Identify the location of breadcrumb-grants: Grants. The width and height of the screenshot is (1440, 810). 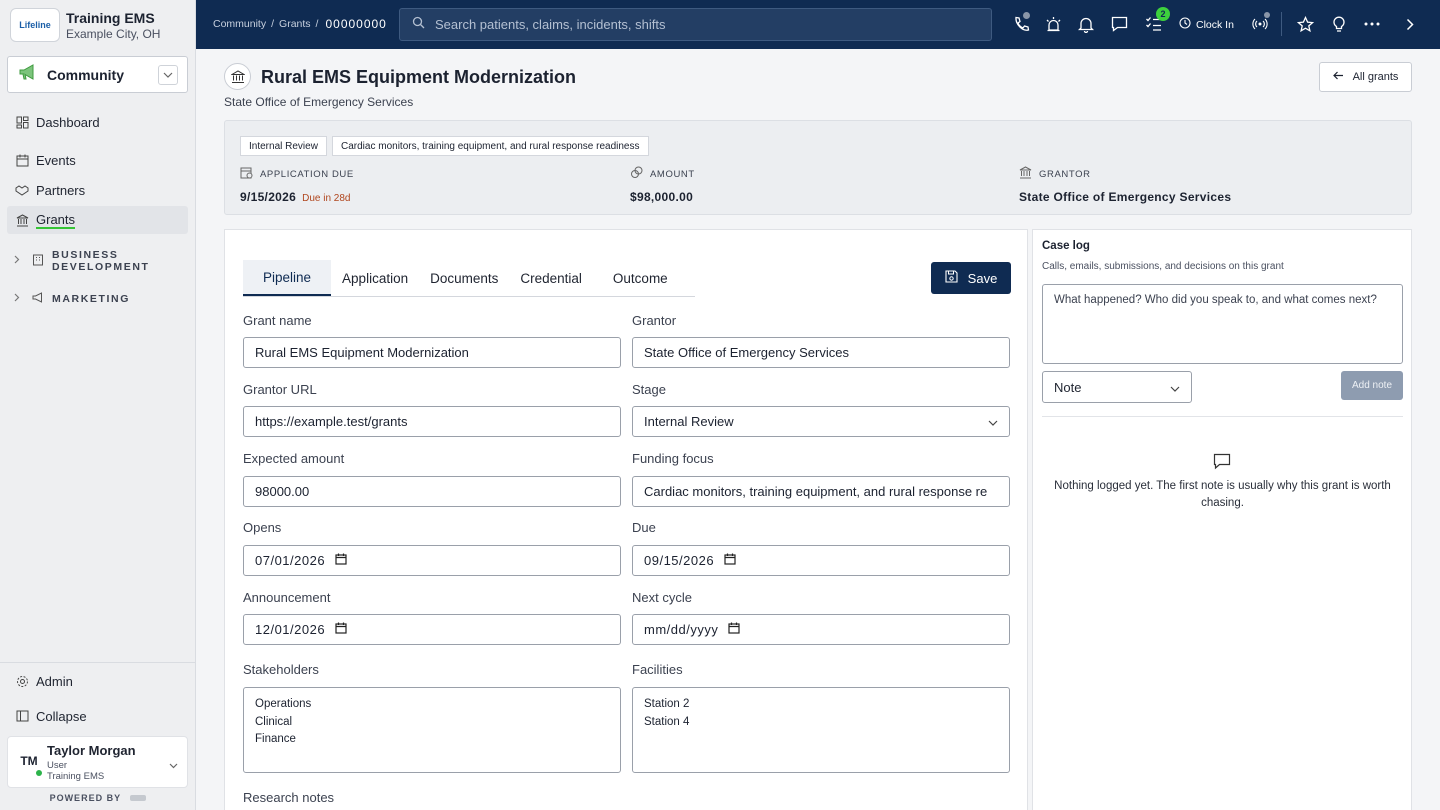
(295, 24).